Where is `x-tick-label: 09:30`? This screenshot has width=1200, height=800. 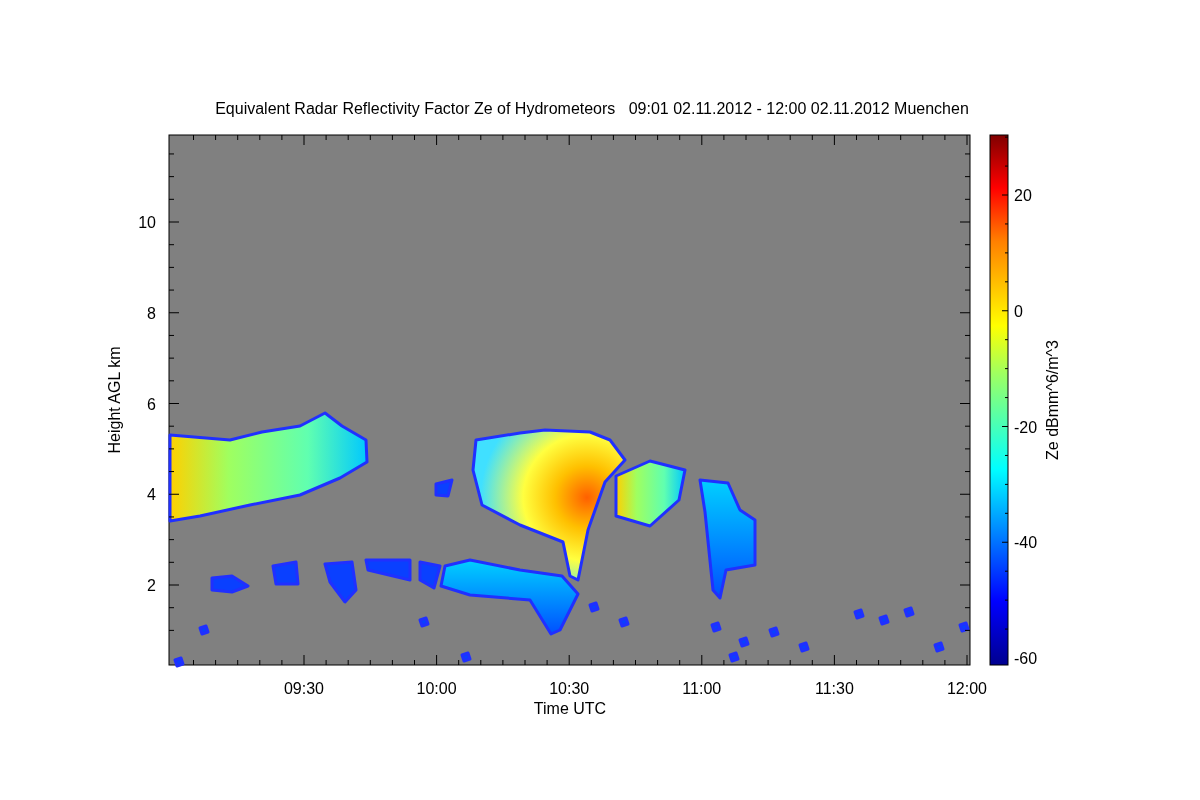
x-tick-label: 09:30 is located at coordinates (304, 688).